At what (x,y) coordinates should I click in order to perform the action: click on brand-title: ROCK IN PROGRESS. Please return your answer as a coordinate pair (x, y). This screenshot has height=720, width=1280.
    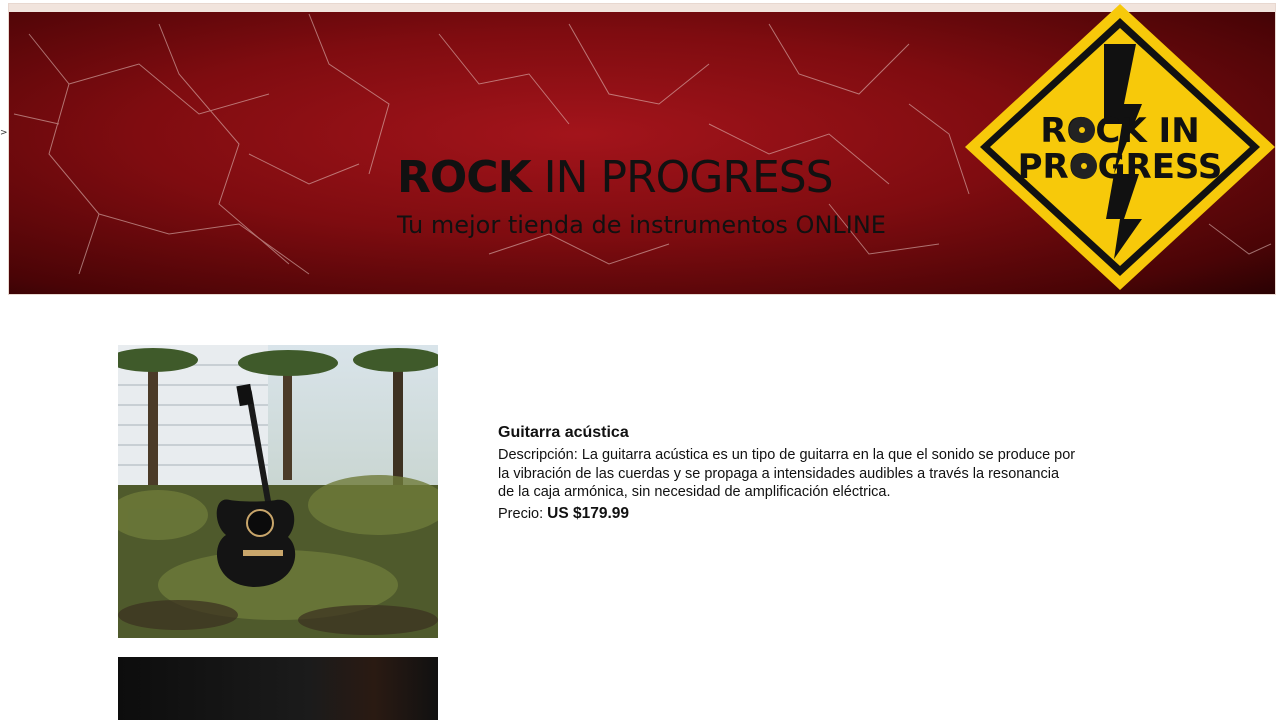
    Looking at the image, I should click on (615, 177).